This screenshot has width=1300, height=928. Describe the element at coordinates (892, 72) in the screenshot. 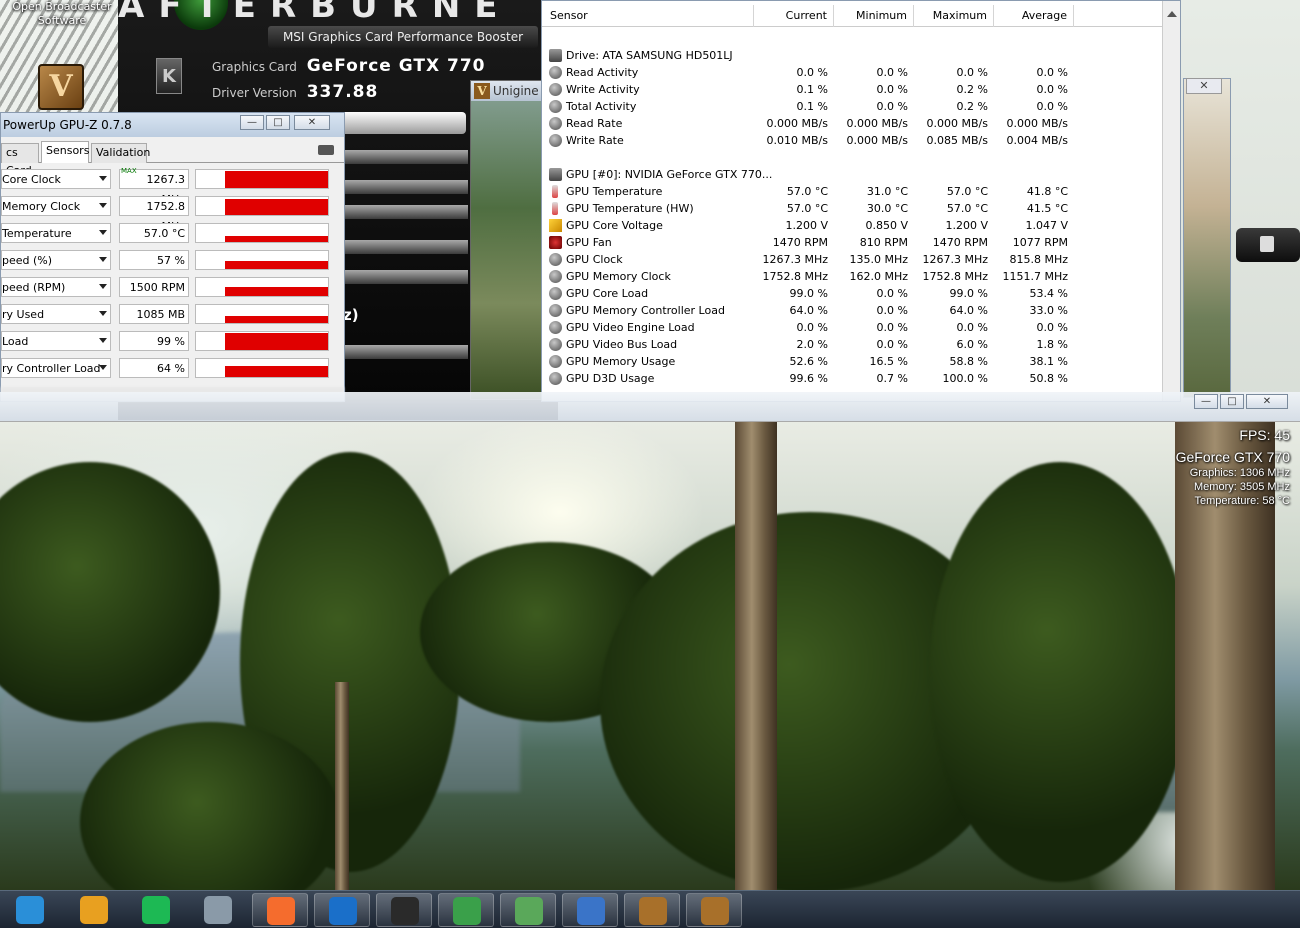

I see `minimum-value: 0.0 %` at that location.